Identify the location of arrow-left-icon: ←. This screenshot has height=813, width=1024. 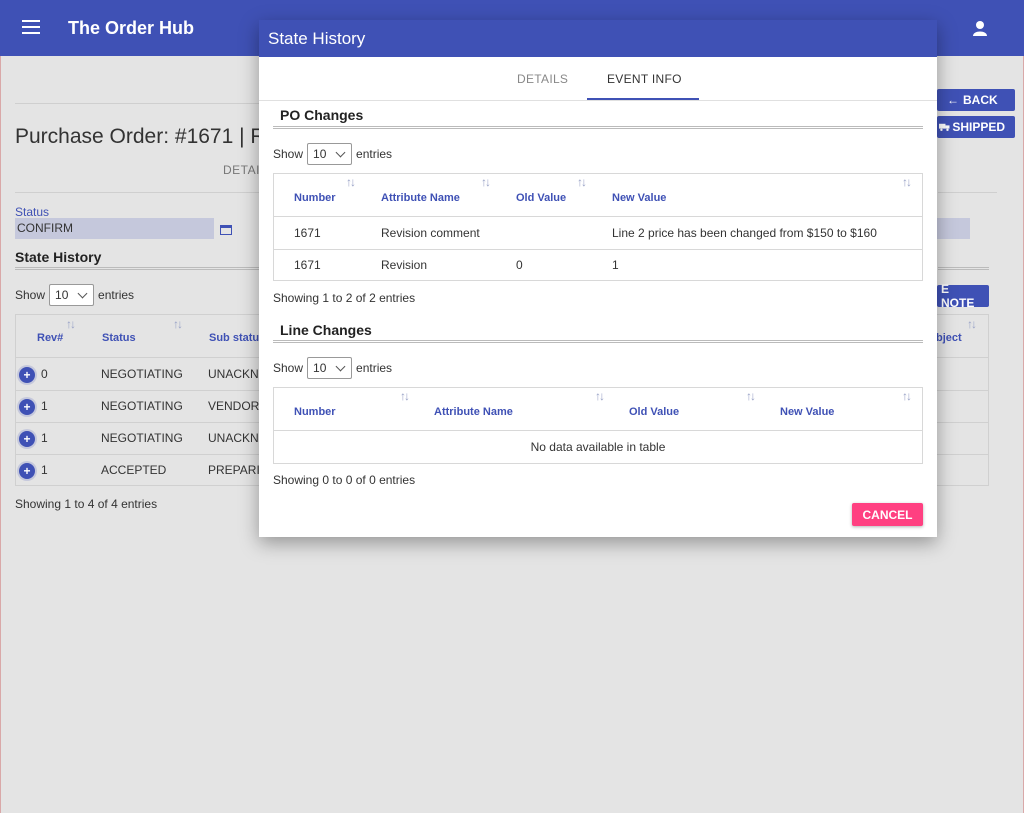
(953, 100).